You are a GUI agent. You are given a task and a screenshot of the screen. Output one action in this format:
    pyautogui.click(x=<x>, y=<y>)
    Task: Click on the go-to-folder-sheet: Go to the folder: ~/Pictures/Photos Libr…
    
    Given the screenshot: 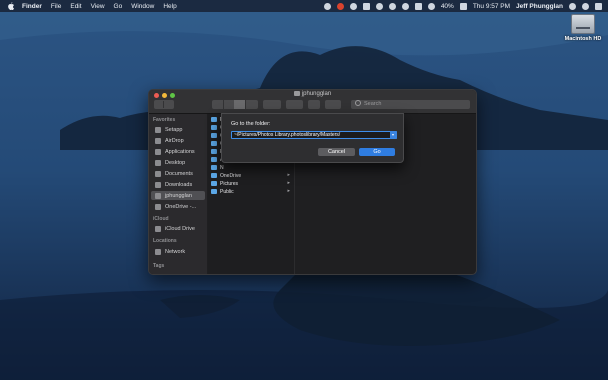 What is the action you would take?
    pyautogui.click(x=312, y=138)
    